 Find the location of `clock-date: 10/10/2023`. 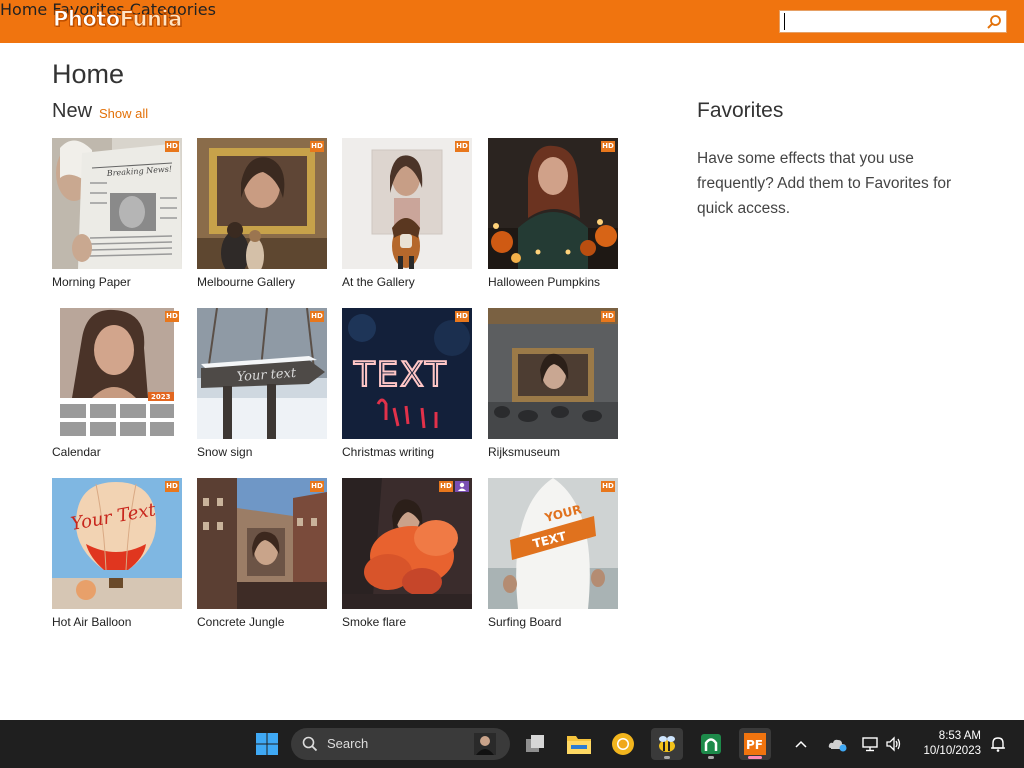

clock-date: 10/10/2023 is located at coordinates (952, 751).